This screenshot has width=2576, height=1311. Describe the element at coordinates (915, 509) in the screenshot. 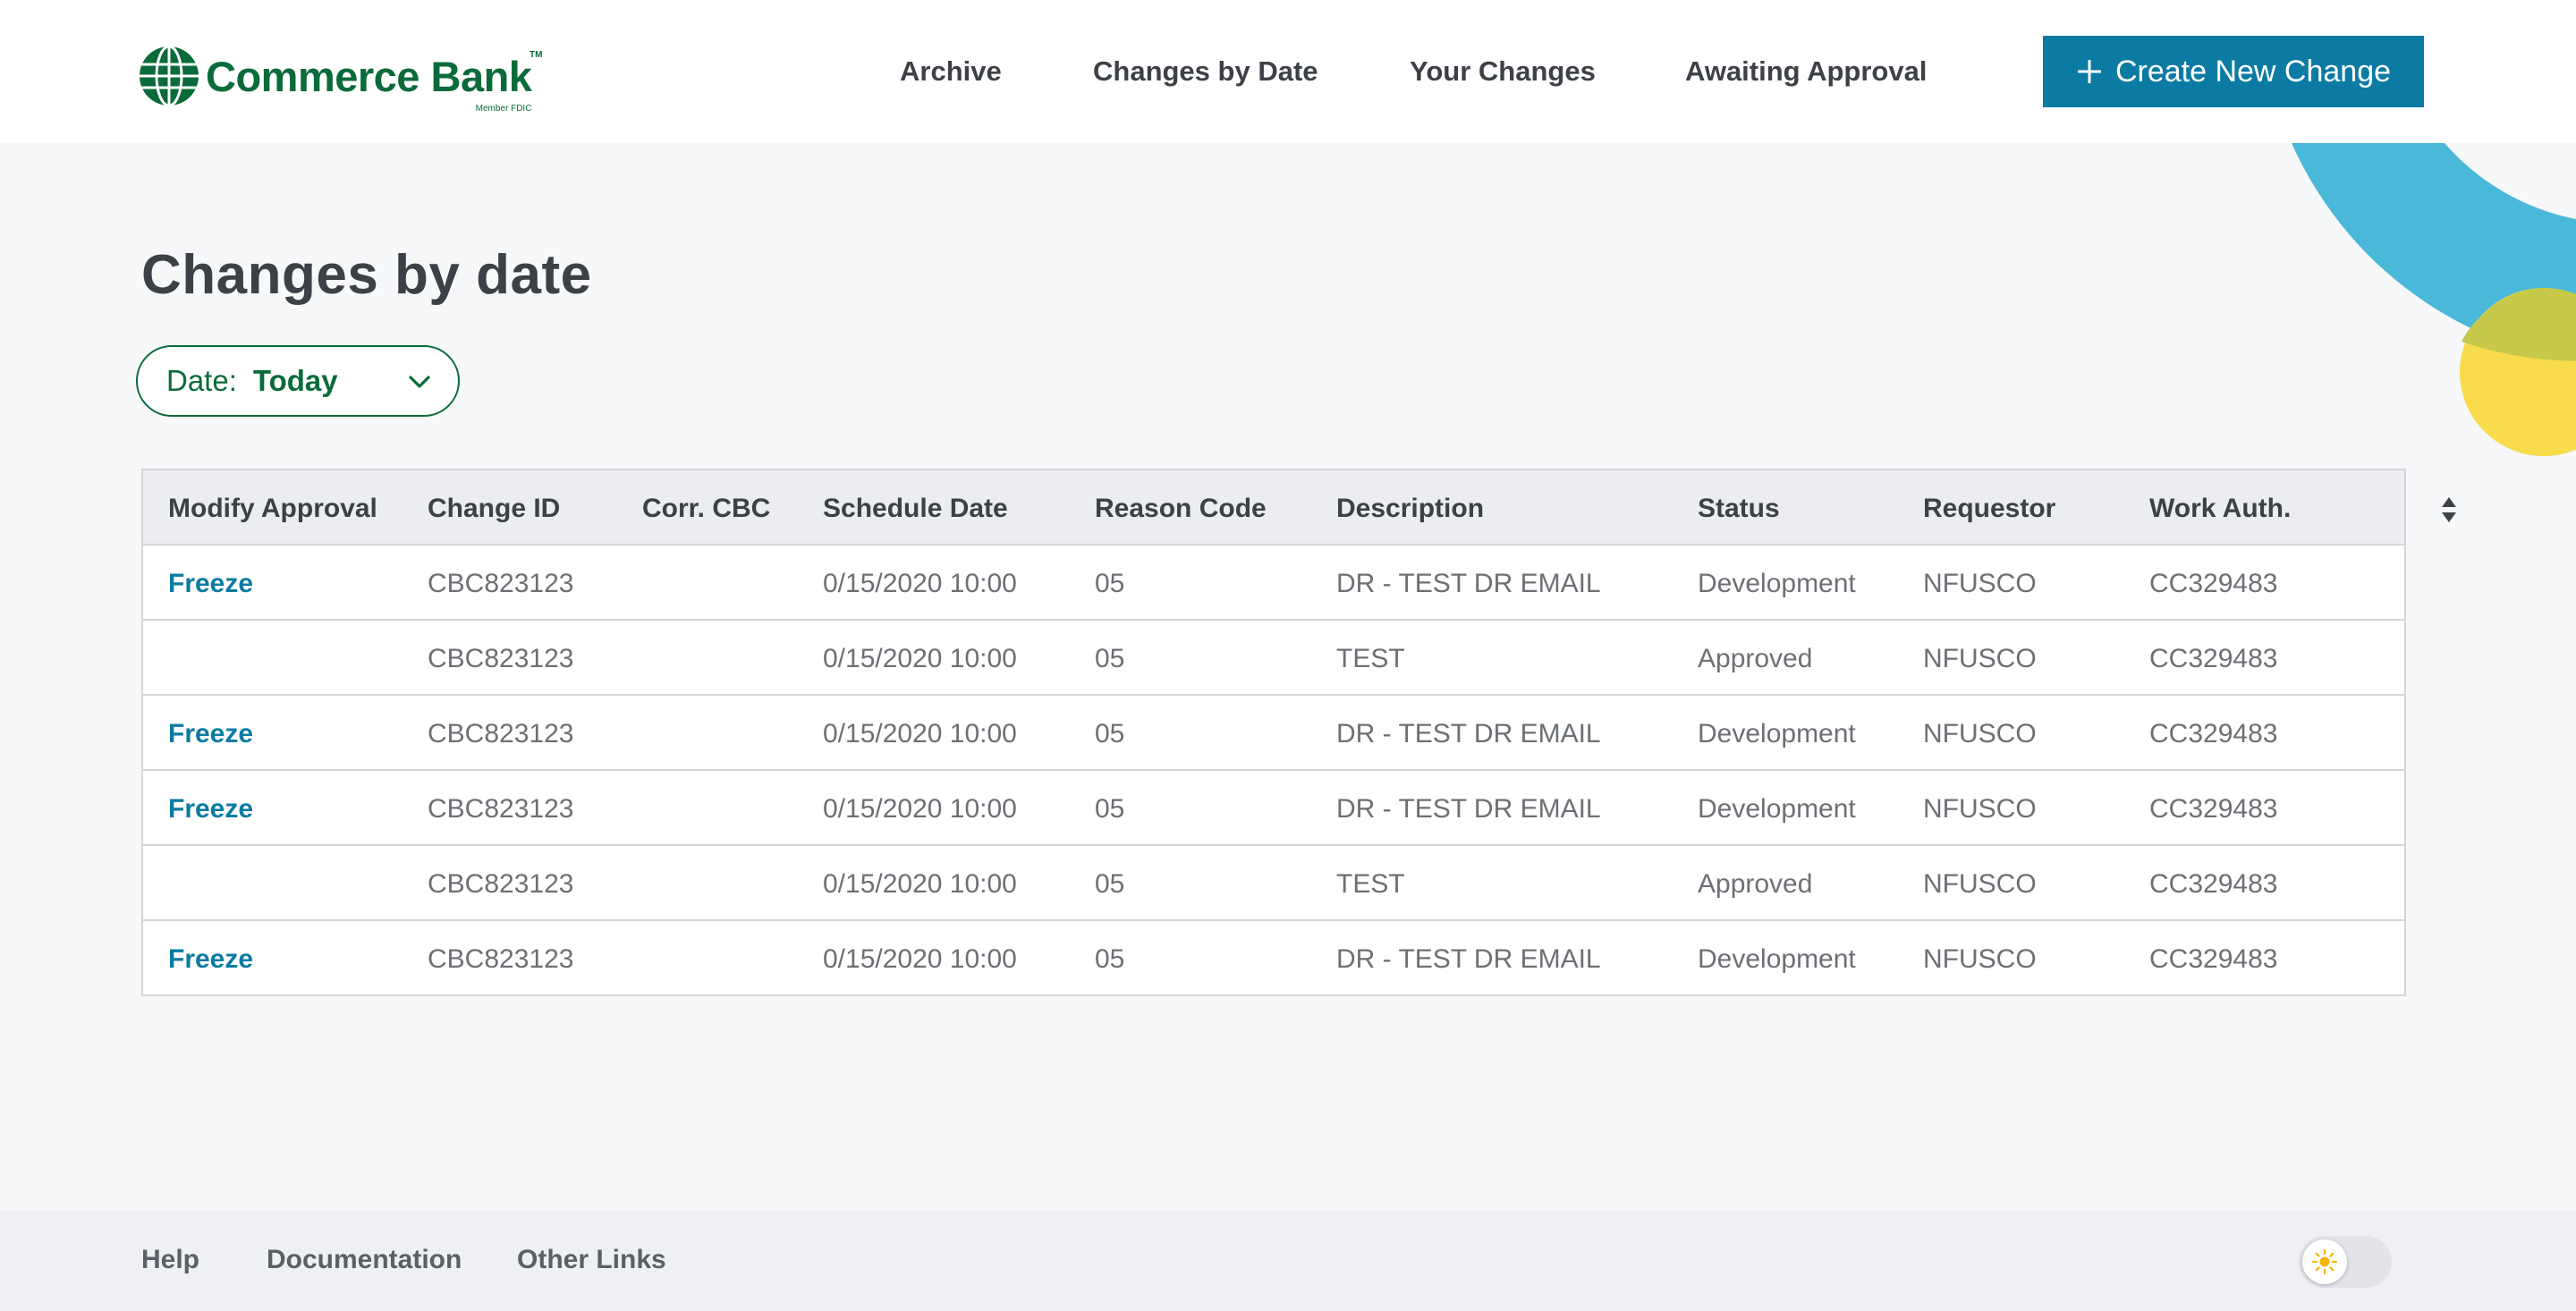

I see `col-schedule-date: Schedule Date` at that location.